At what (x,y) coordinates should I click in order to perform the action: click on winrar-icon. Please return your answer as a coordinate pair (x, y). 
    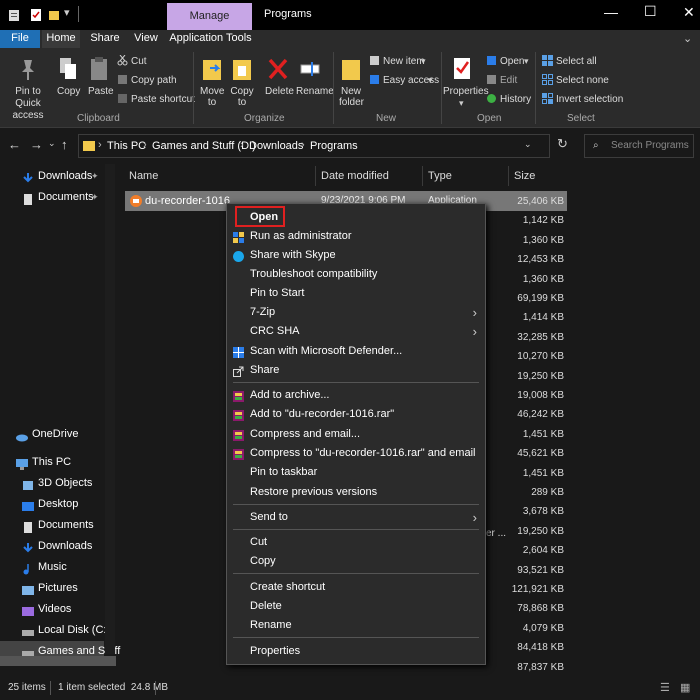
    Looking at the image, I should click on (238, 454).